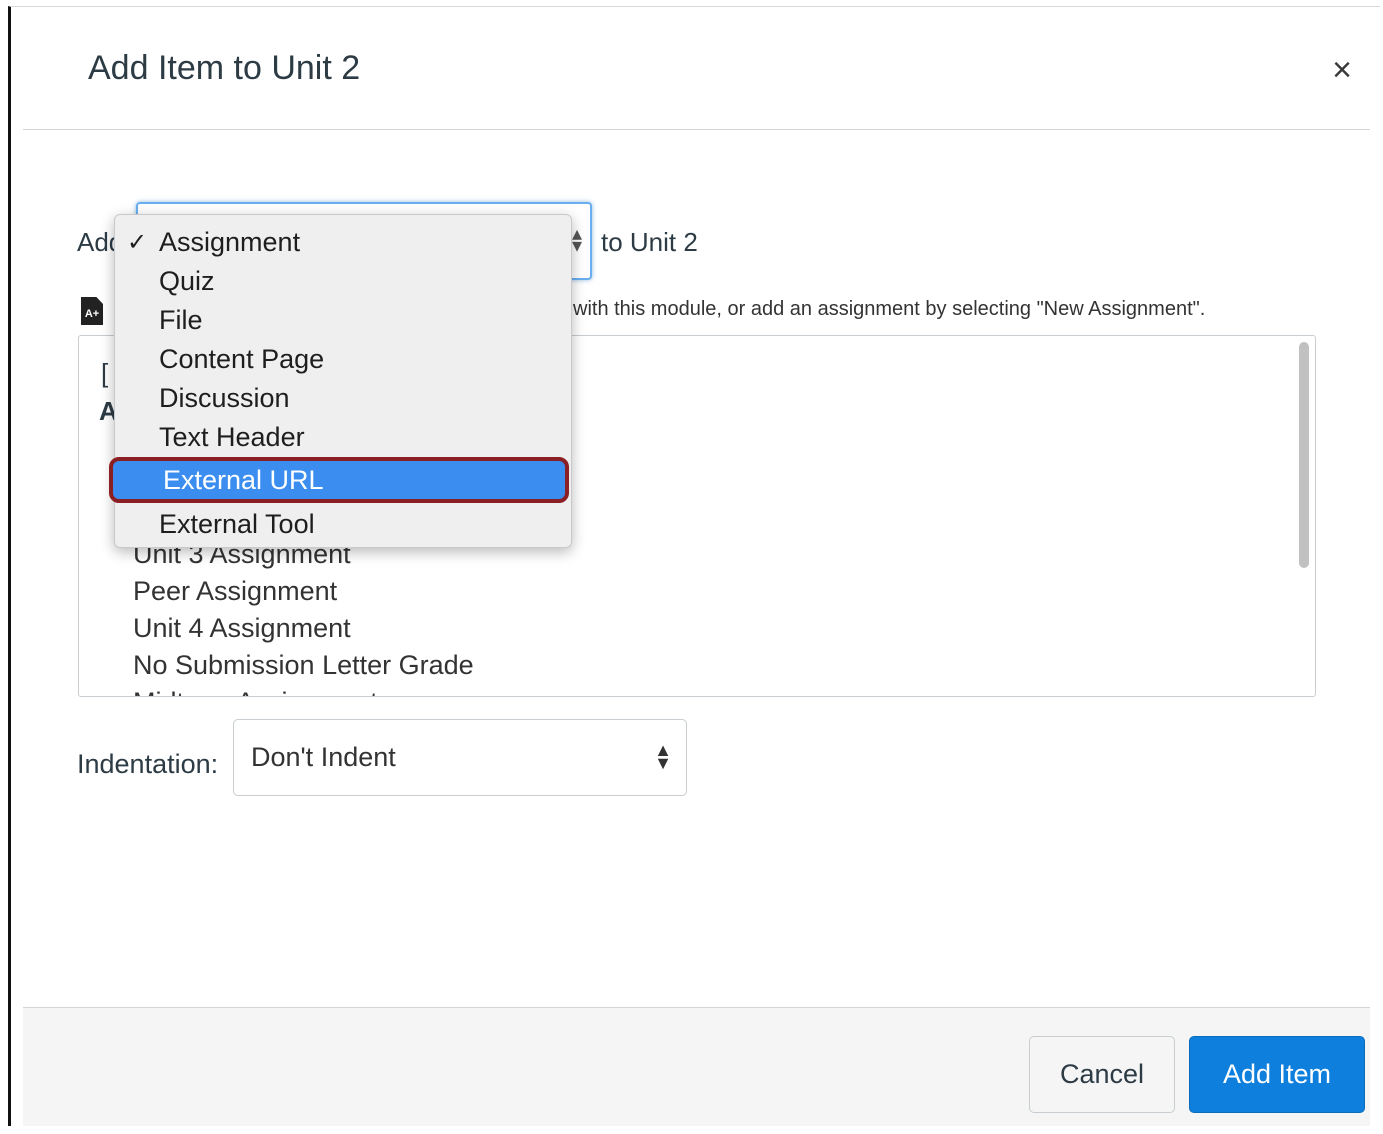 This screenshot has width=1383, height=1134. I want to click on add-suffix-label: to Unit 2, so click(649, 242).